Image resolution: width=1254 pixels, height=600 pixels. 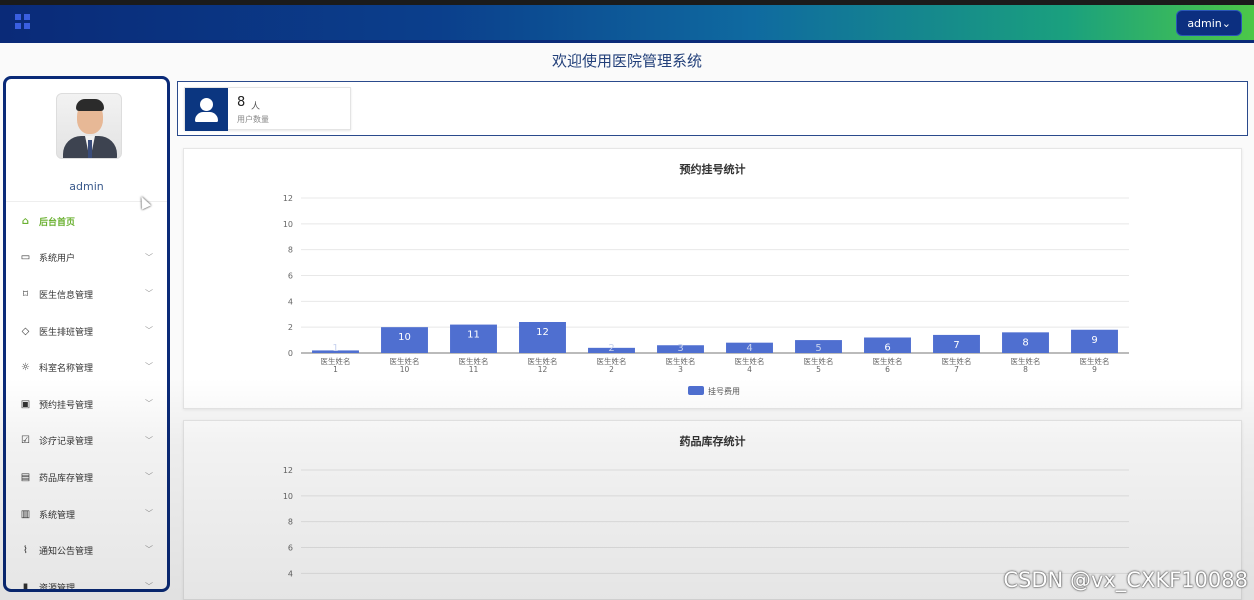 What do you see at coordinates (25, 551) in the screenshot?
I see `paperclip-icon: ⌇` at bounding box center [25, 551].